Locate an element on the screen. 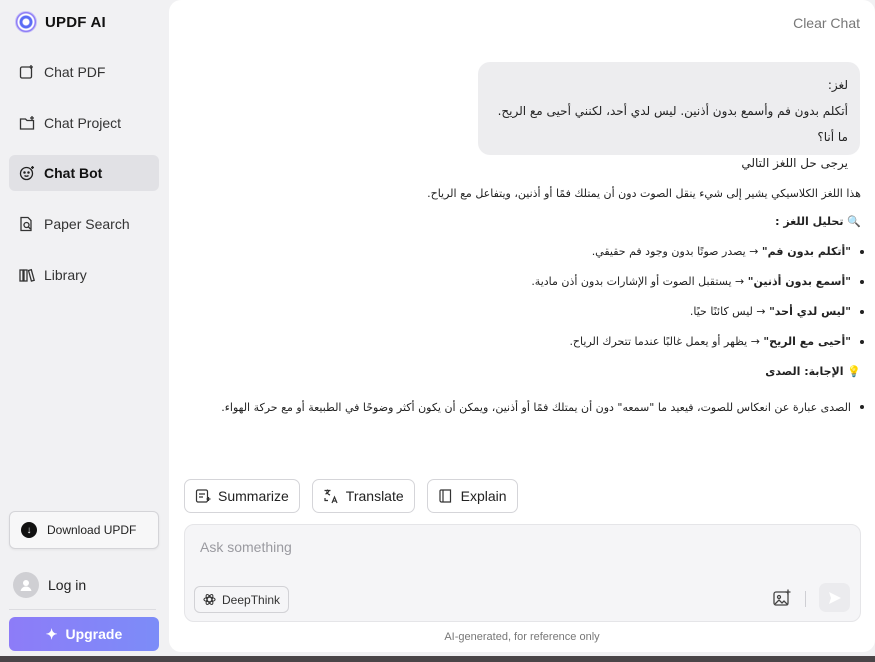 The image size is (875, 662). image-upload-icon is located at coordinates (782, 598).